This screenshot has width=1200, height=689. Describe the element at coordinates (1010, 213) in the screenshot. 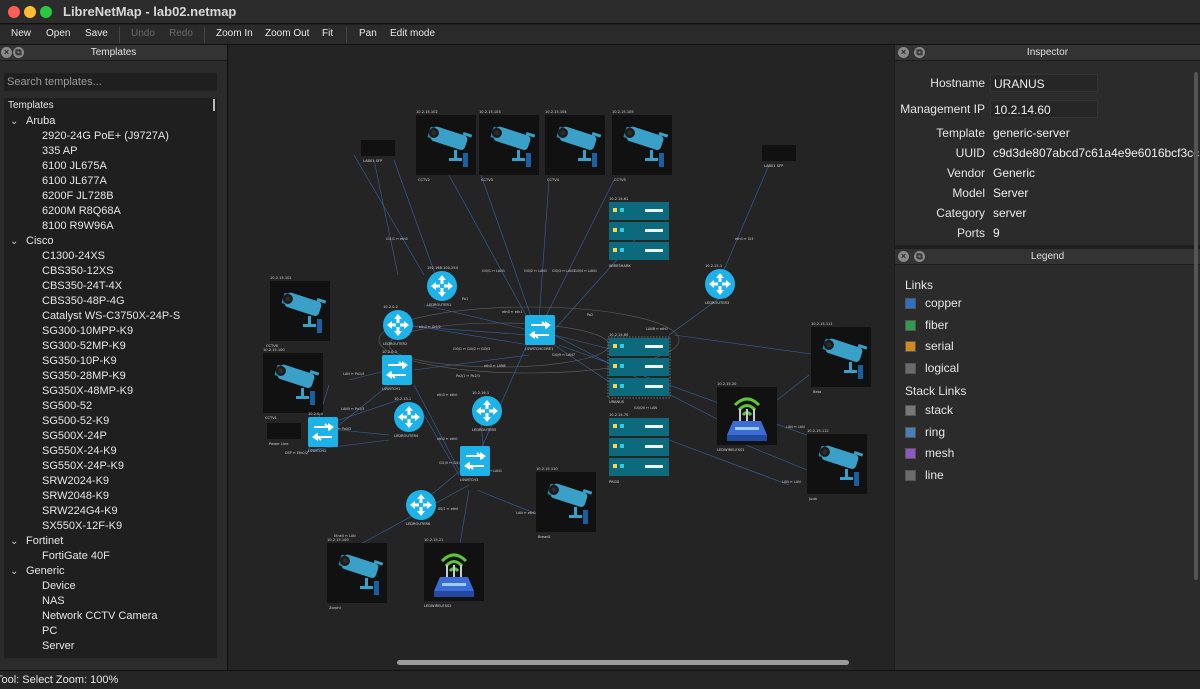

I see `inspector-field-value: server` at that location.